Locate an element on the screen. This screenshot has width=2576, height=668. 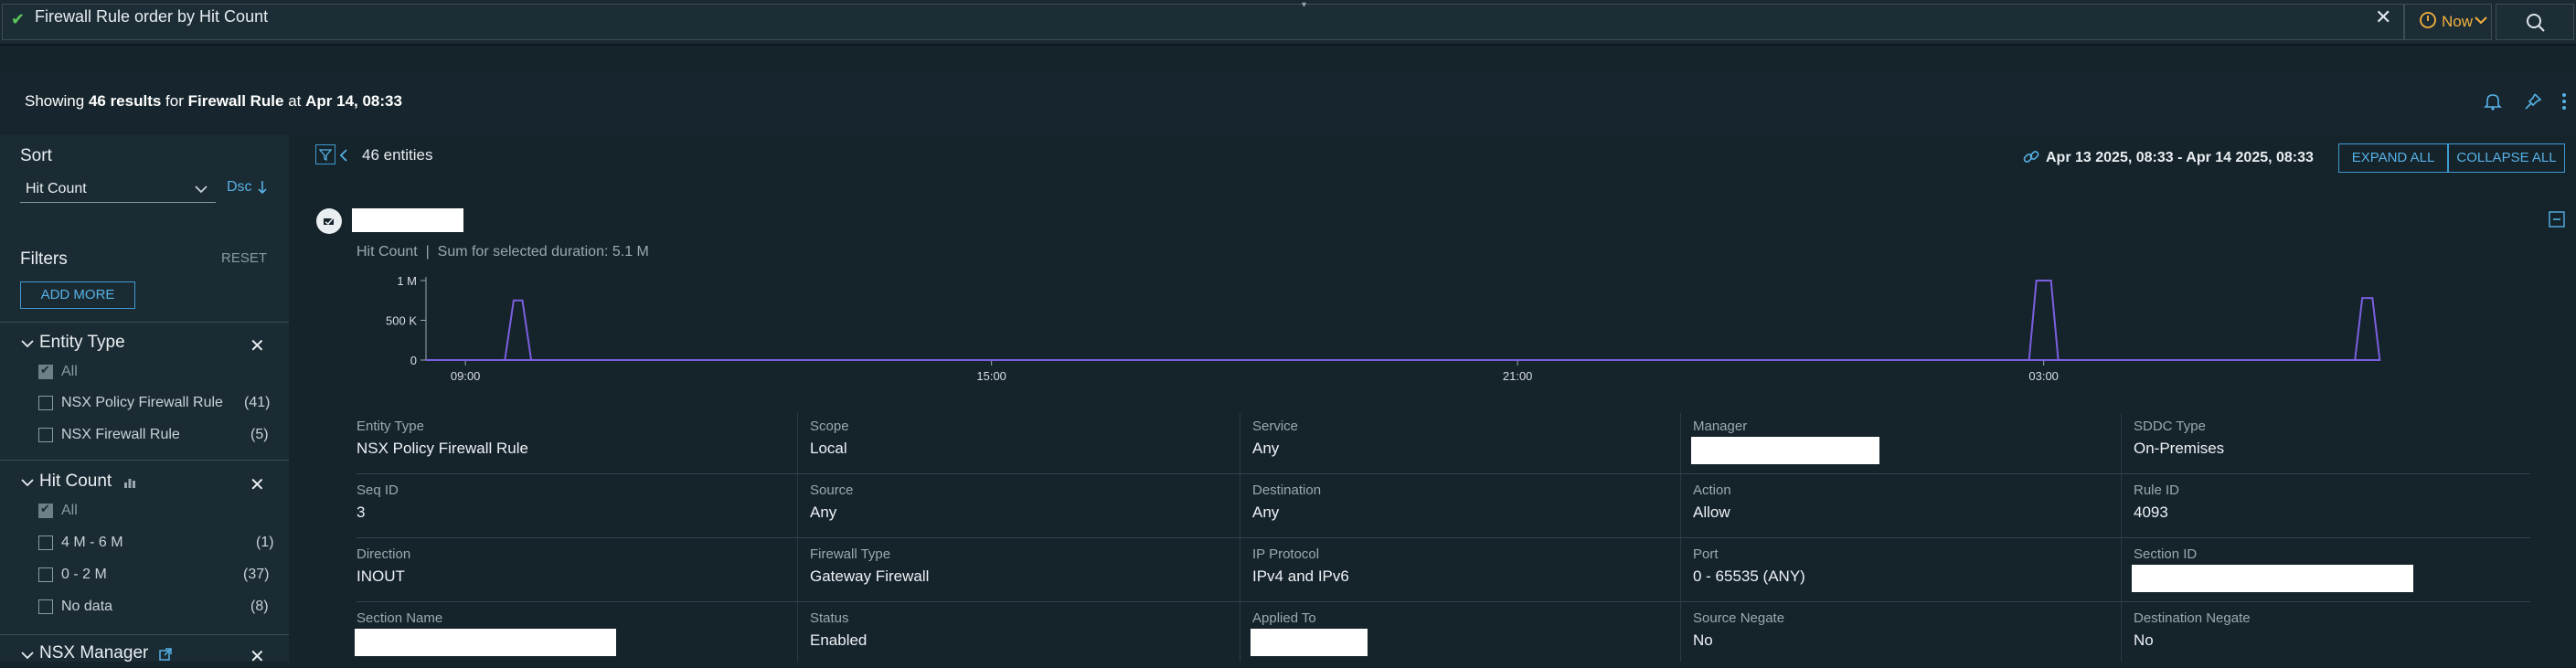
detail-value: INOUT is located at coordinates (381, 576).